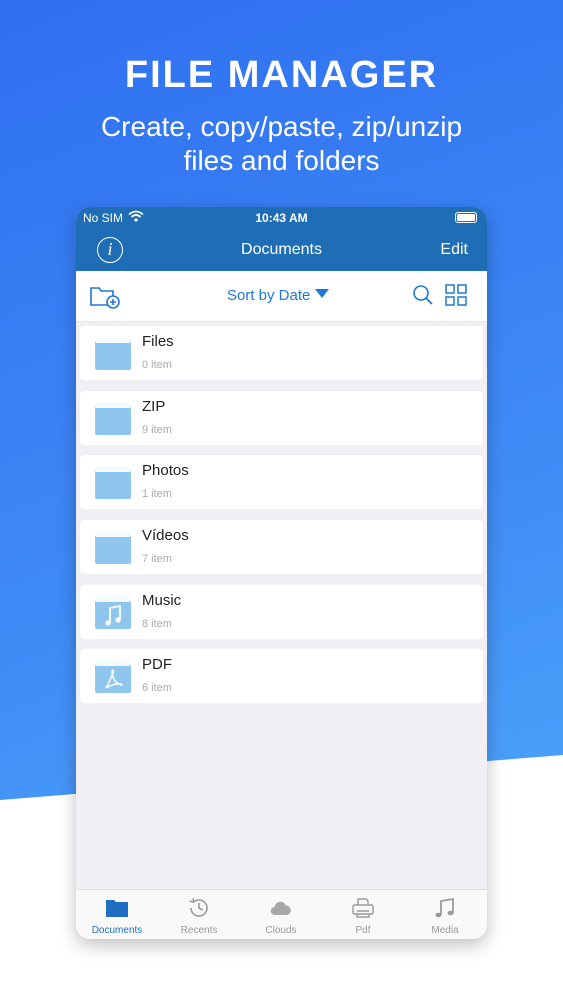  What do you see at coordinates (269, 295) in the screenshot?
I see `sort-label: Sort by Date` at bounding box center [269, 295].